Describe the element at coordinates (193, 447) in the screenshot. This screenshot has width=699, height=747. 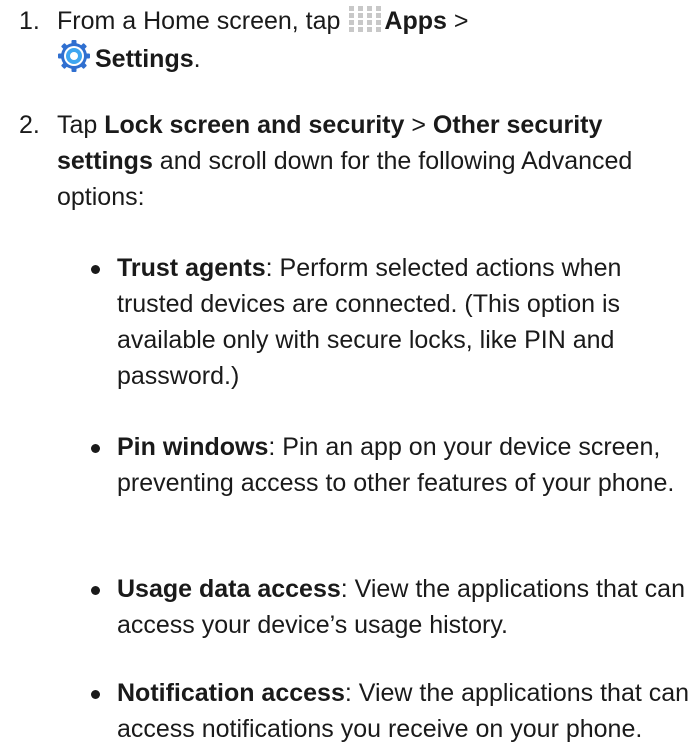
I see `option-term: Pin windows` at that location.